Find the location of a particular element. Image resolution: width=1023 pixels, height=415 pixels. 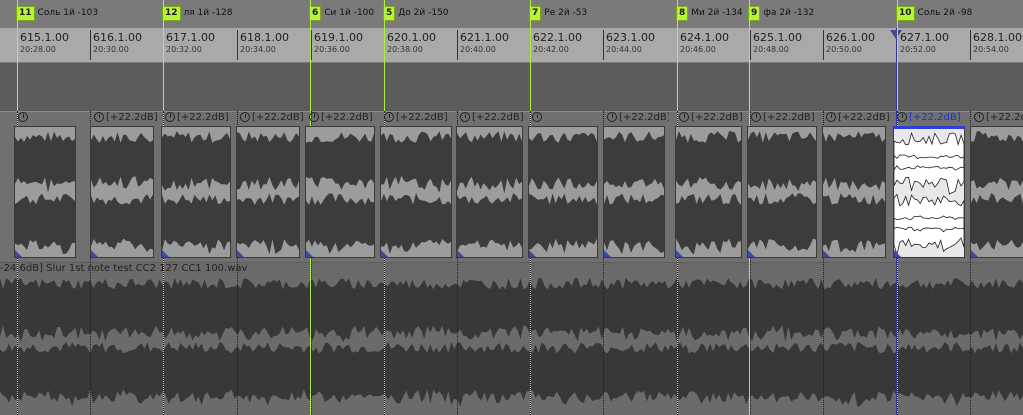

ruler-label: 615.1.00 20:28.00 is located at coordinates (44, 43).